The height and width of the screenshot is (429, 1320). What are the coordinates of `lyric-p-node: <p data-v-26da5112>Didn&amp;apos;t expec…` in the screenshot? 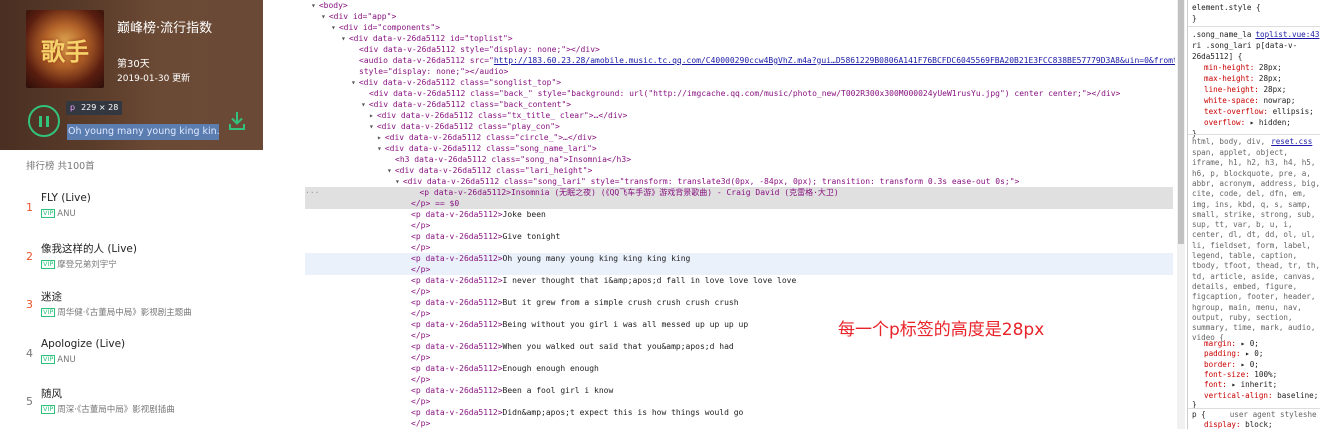 It's located at (739, 412).